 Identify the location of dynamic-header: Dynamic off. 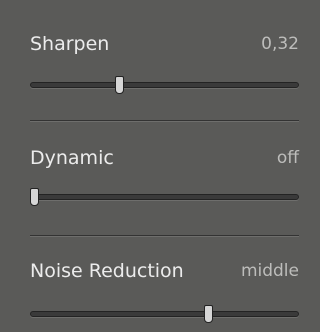
(164, 158).